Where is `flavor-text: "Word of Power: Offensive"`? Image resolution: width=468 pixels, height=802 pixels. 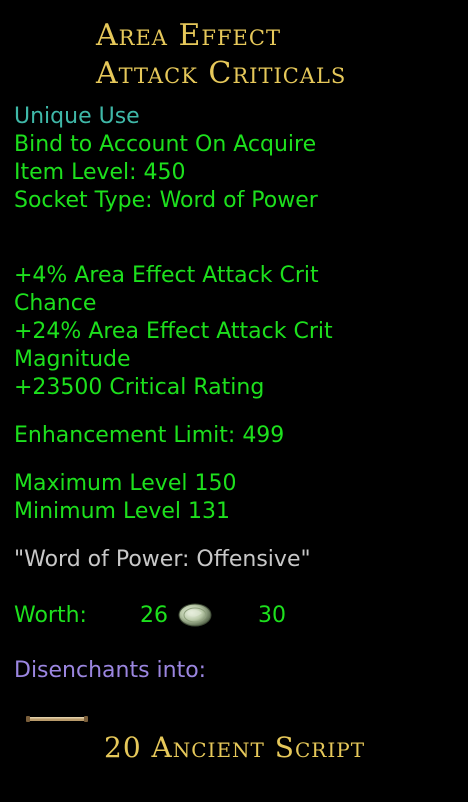 flavor-text: "Word of Power: Offensive" is located at coordinates (162, 559).